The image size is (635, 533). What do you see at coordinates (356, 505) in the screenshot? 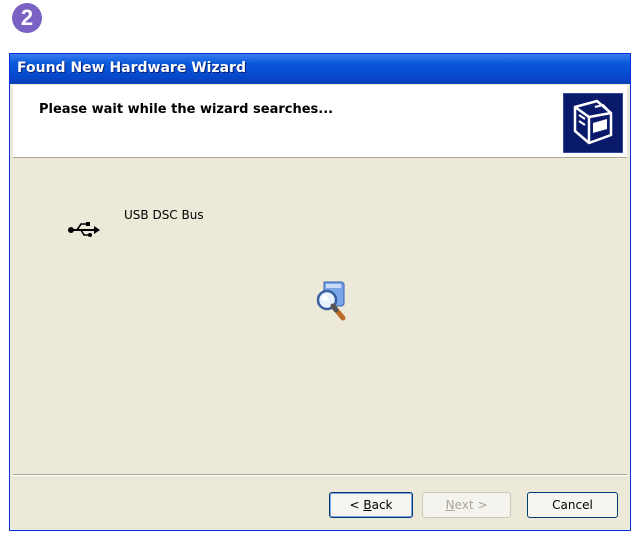
I see `back-prefix: <` at bounding box center [356, 505].